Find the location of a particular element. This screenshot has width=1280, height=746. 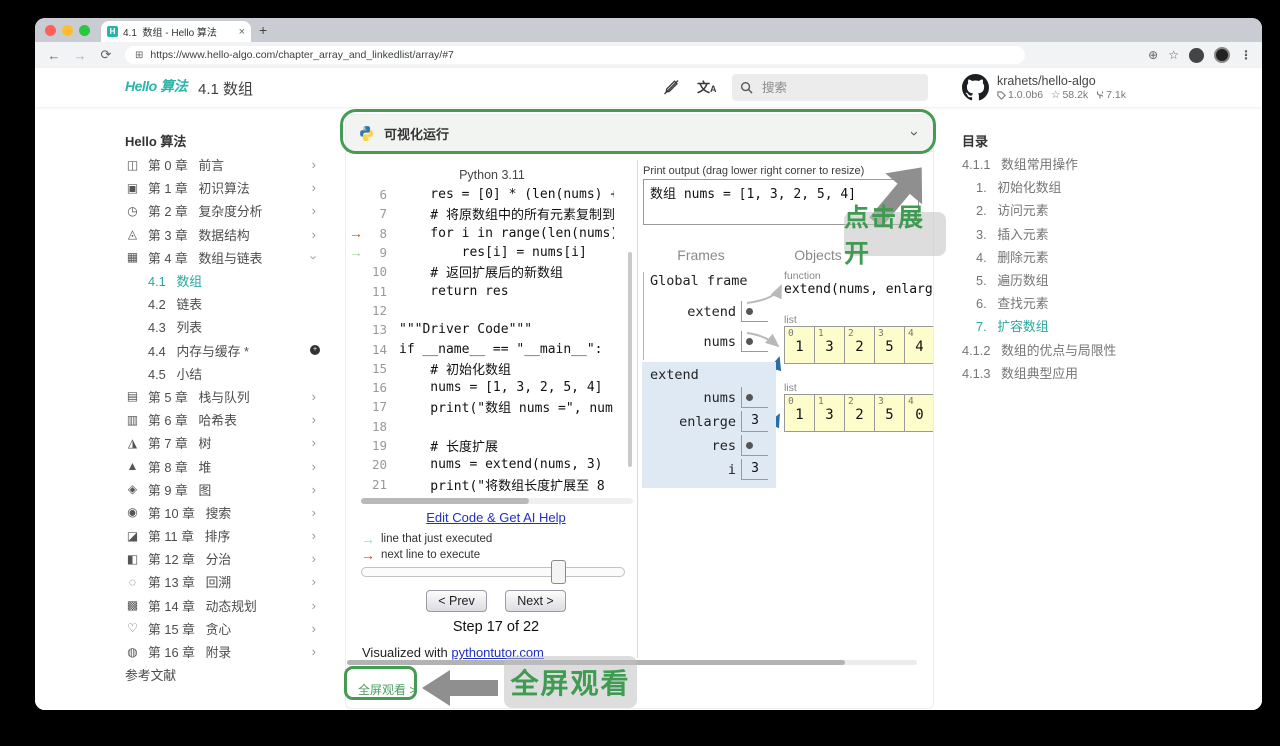

line-number: 17 is located at coordinates (379, 407).